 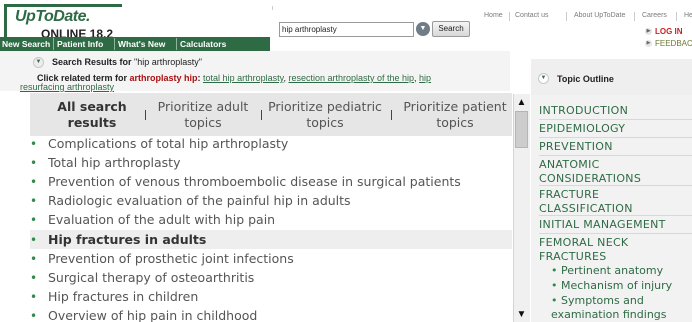 I want to click on outline-subitem-symptoms: • Symptoms and examination findings, so click(x=619, y=308).